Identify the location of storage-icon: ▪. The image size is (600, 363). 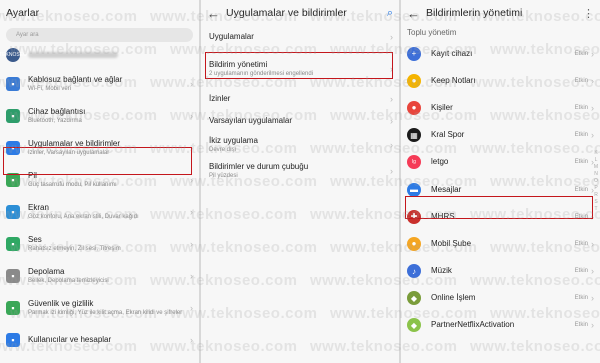
(13, 276).